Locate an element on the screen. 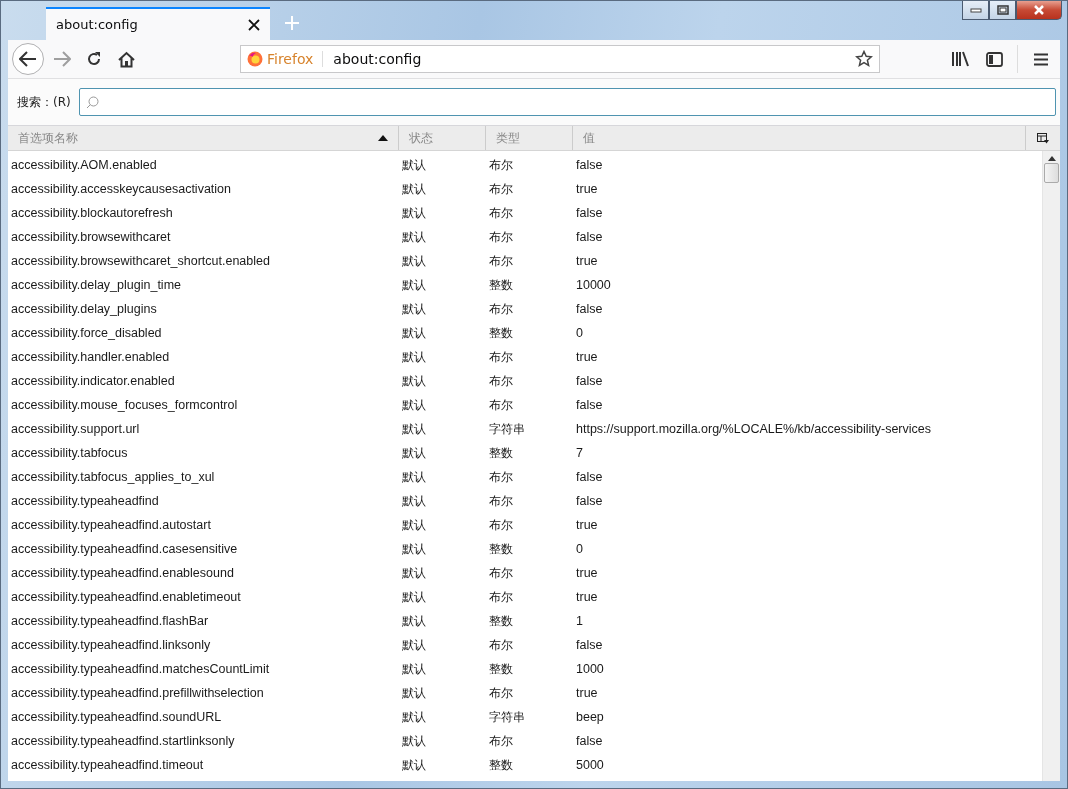 This screenshot has width=1068, height=789. browser-tab: about:config is located at coordinates (158, 23).